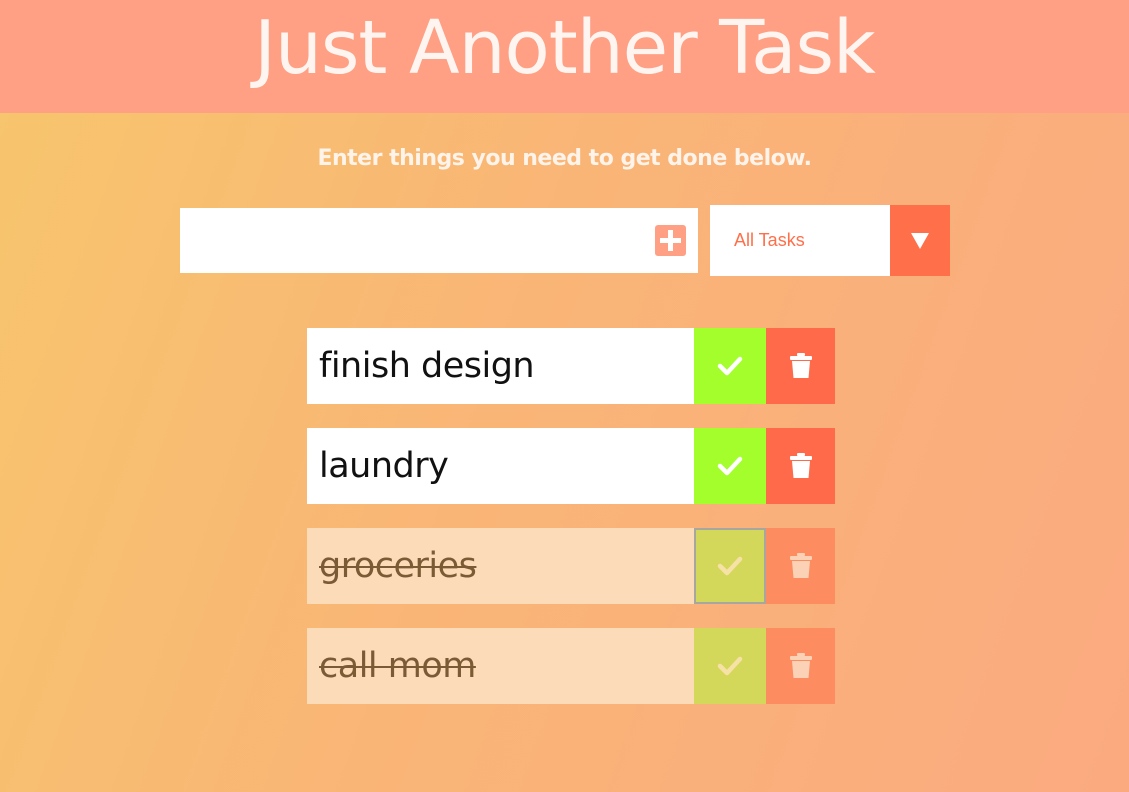  Describe the element at coordinates (500, 466) in the screenshot. I see `todo-text: laundry` at that location.